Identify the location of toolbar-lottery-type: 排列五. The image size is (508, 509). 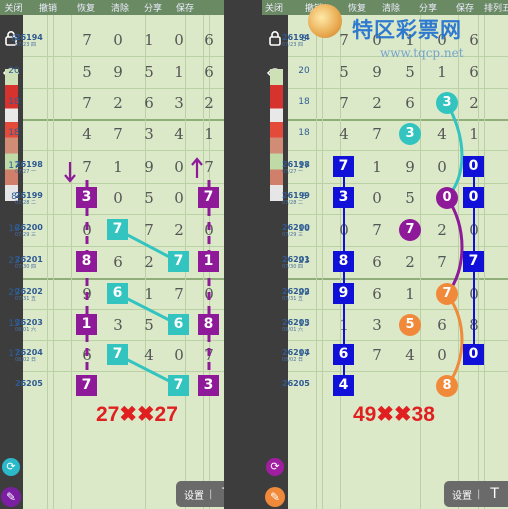
(496, 7).